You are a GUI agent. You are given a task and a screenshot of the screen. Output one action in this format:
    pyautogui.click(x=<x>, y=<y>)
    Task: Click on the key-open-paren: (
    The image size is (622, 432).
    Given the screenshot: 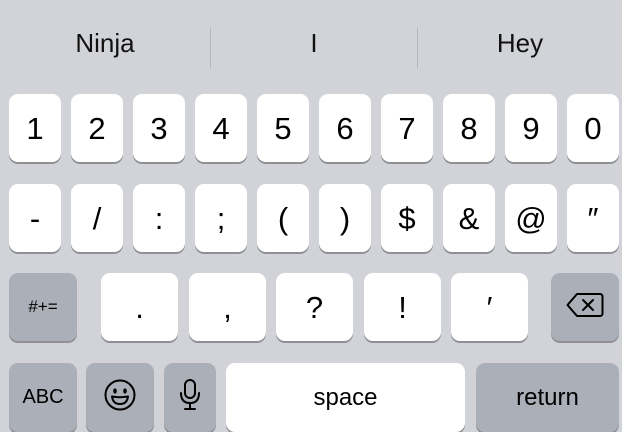 What is the action you would take?
    pyautogui.click(x=283, y=218)
    